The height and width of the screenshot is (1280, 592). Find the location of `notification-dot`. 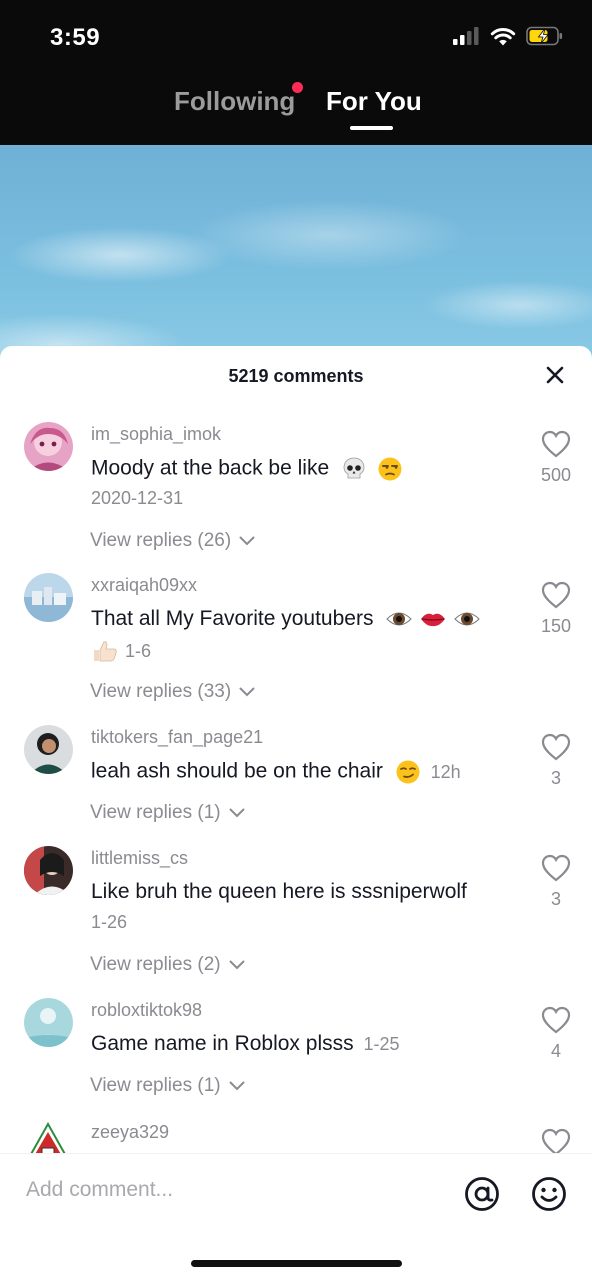

notification-dot is located at coordinates (297, 87).